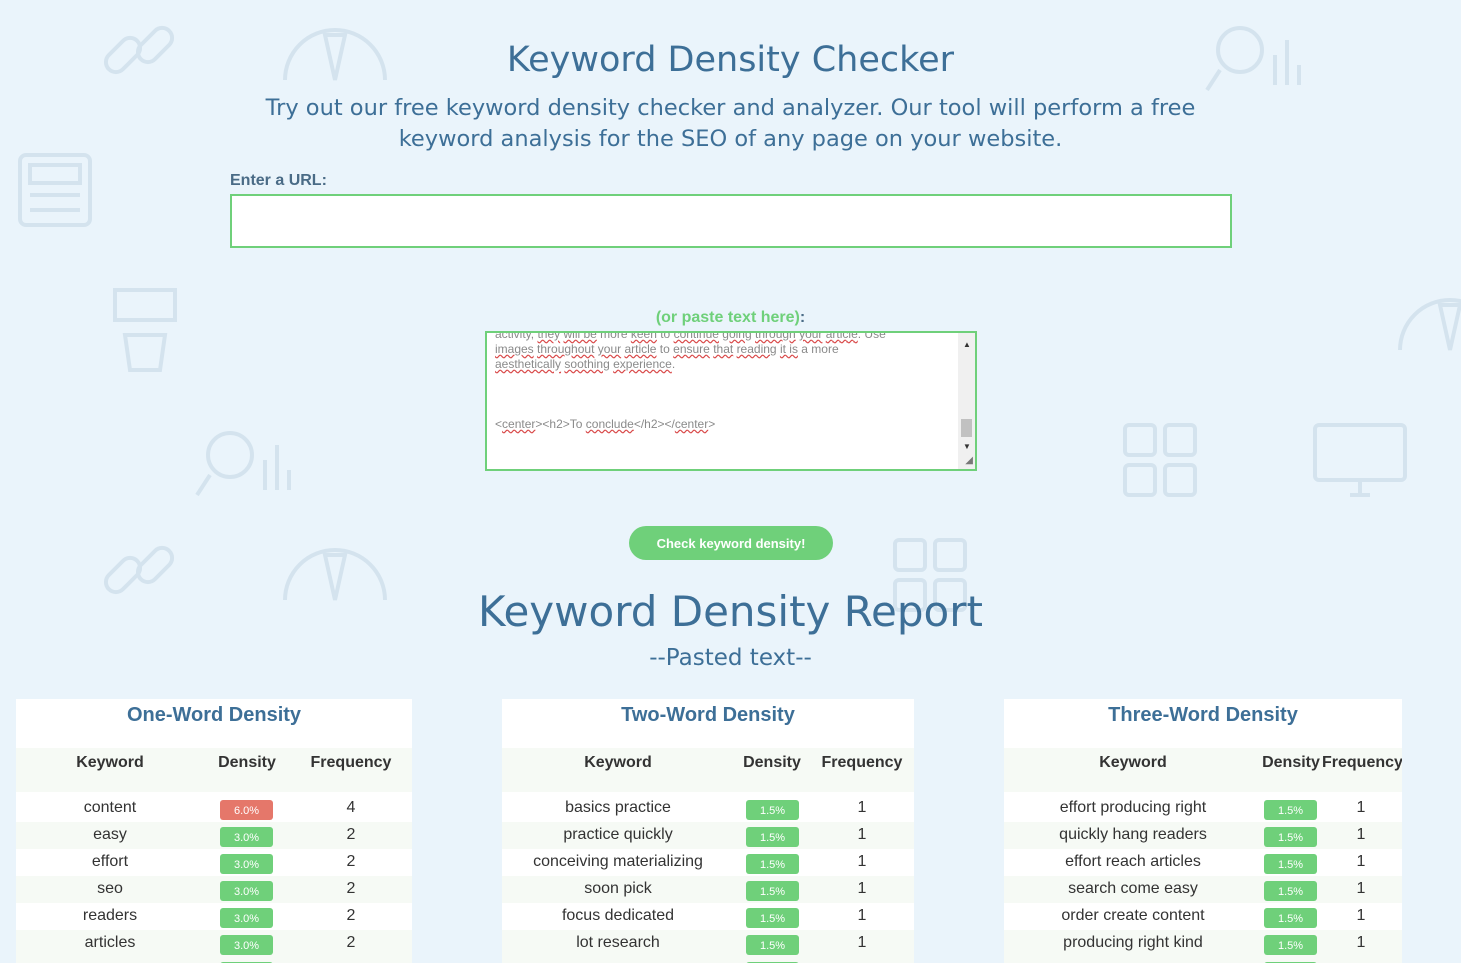 The width and height of the screenshot is (1461, 963). I want to click on magnifier-chart-icon, so click(243, 464).